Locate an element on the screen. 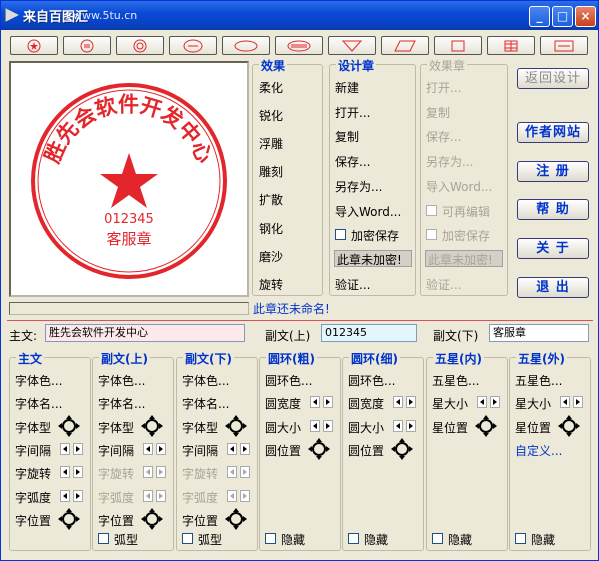  effect-diffuse: 扩散 is located at coordinates (271, 199).